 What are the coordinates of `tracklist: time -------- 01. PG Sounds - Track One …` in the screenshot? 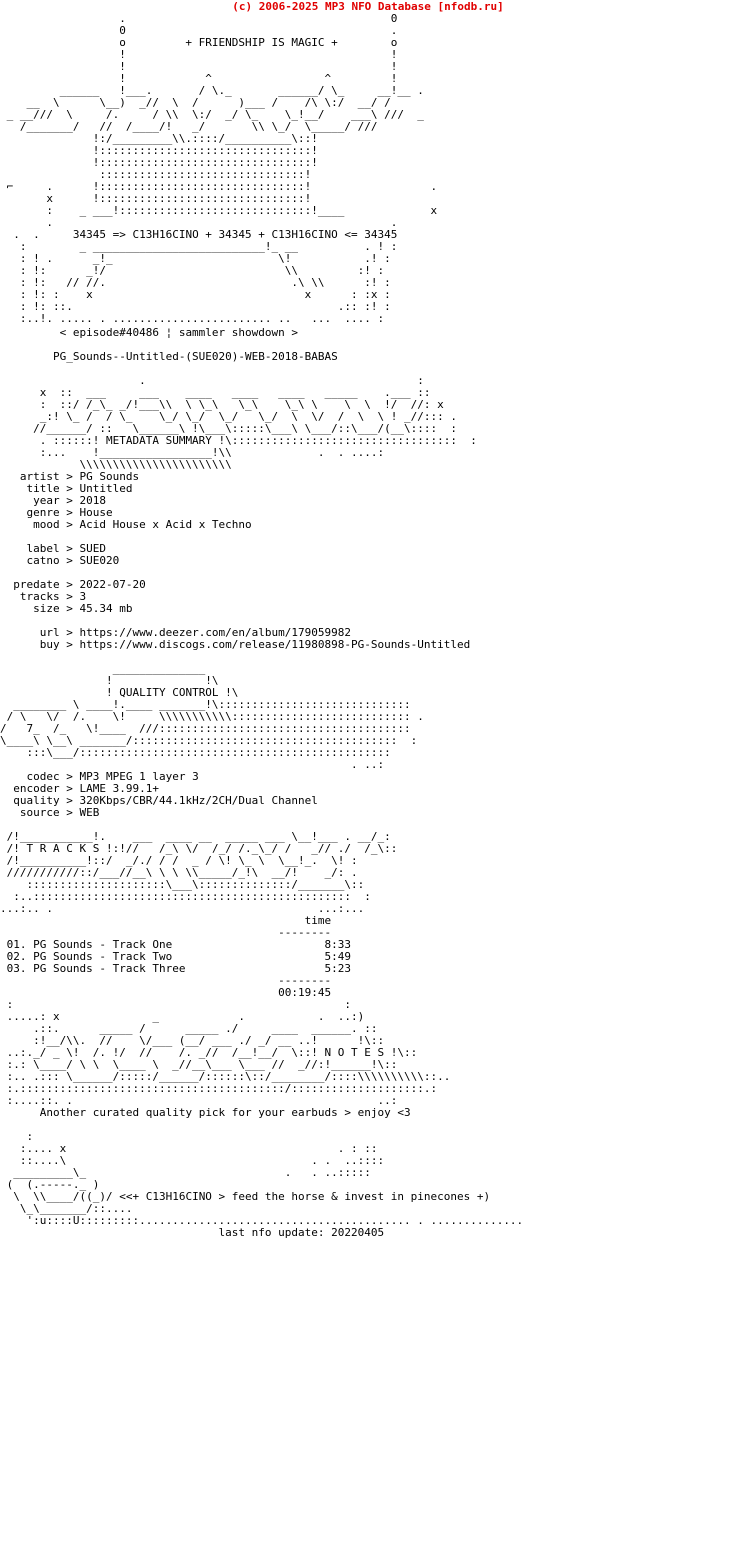 It's located at (368, 957).